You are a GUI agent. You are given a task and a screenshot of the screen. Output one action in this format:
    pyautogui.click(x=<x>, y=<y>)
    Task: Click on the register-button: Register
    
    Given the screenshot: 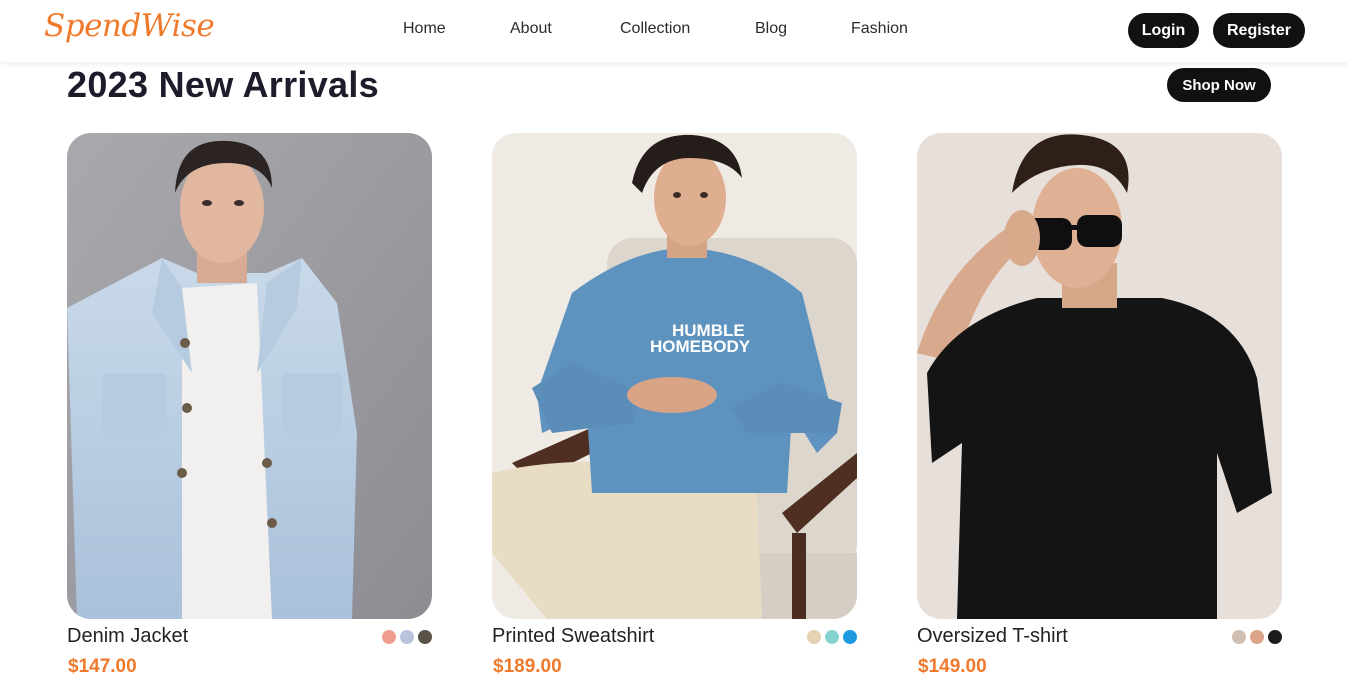 What is the action you would take?
    pyautogui.click(x=1259, y=30)
    